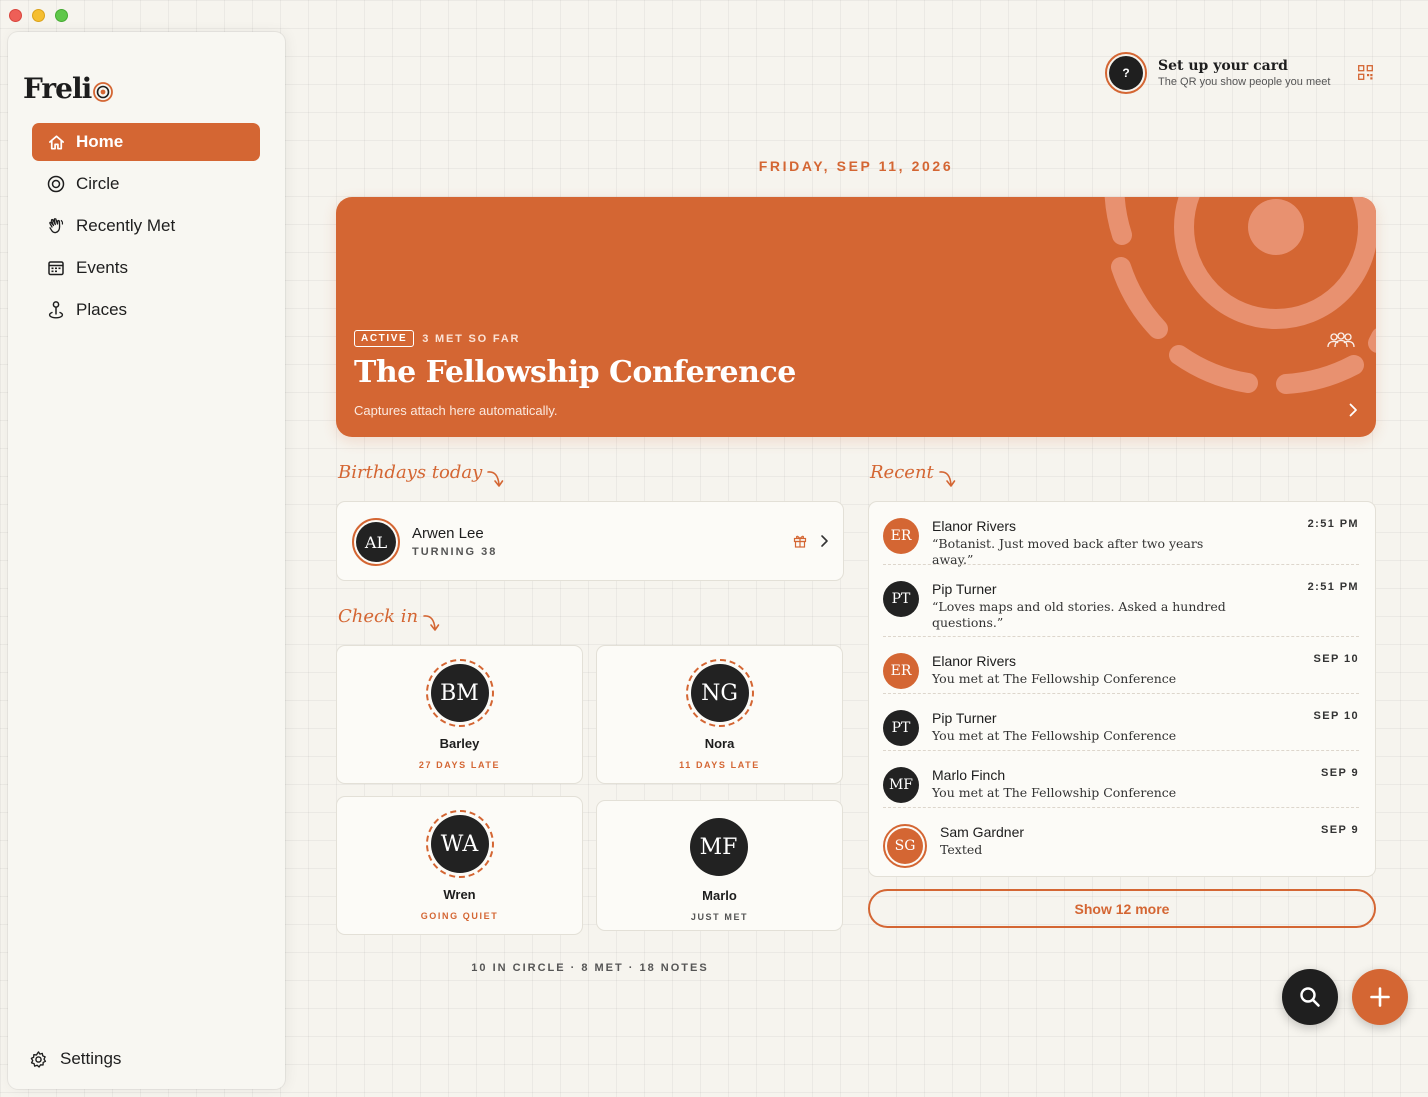  What do you see at coordinates (56, 226) in the screenshot?
I see `wave-hand-icon` at bounding box center [56, 226].